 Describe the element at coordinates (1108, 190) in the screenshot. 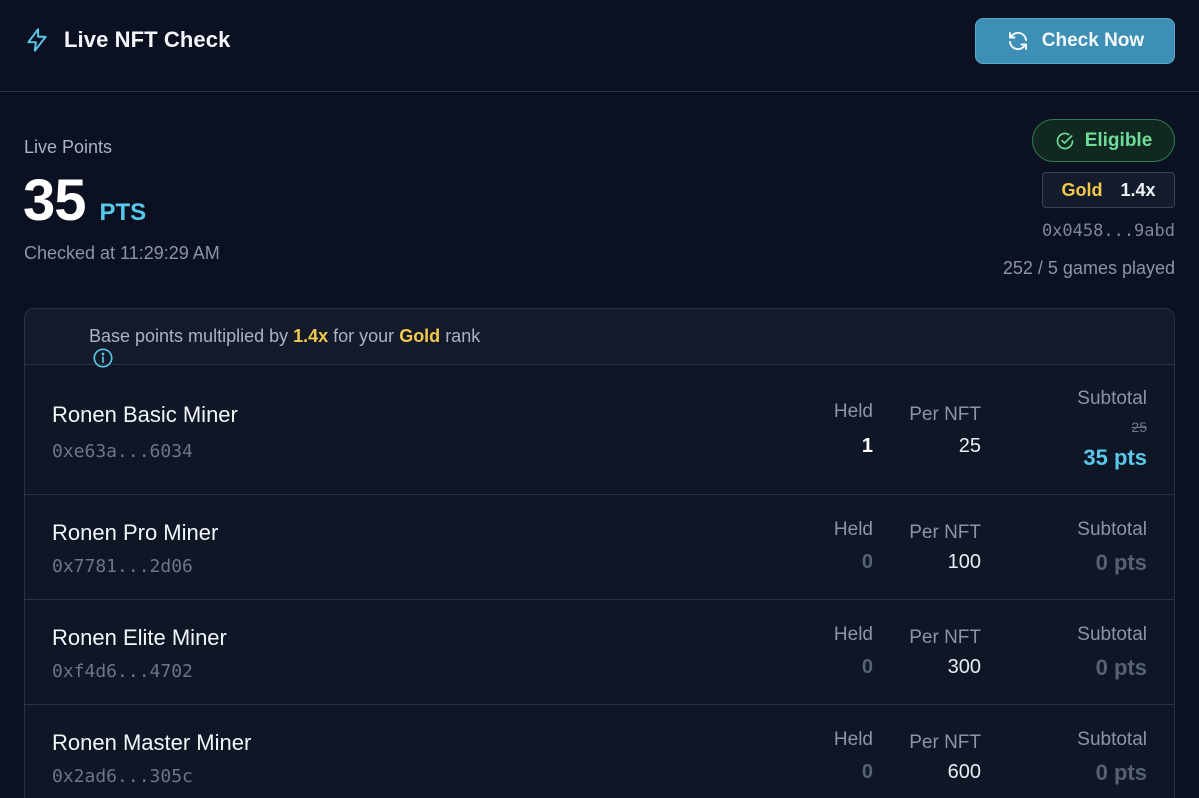

I see `rank-badge: Gold 1.4x` at that location.